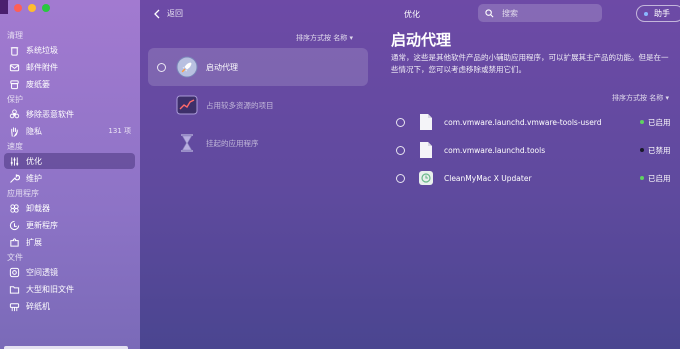  I want to click on sidebar-item-label: 优化, so click(34, 161).